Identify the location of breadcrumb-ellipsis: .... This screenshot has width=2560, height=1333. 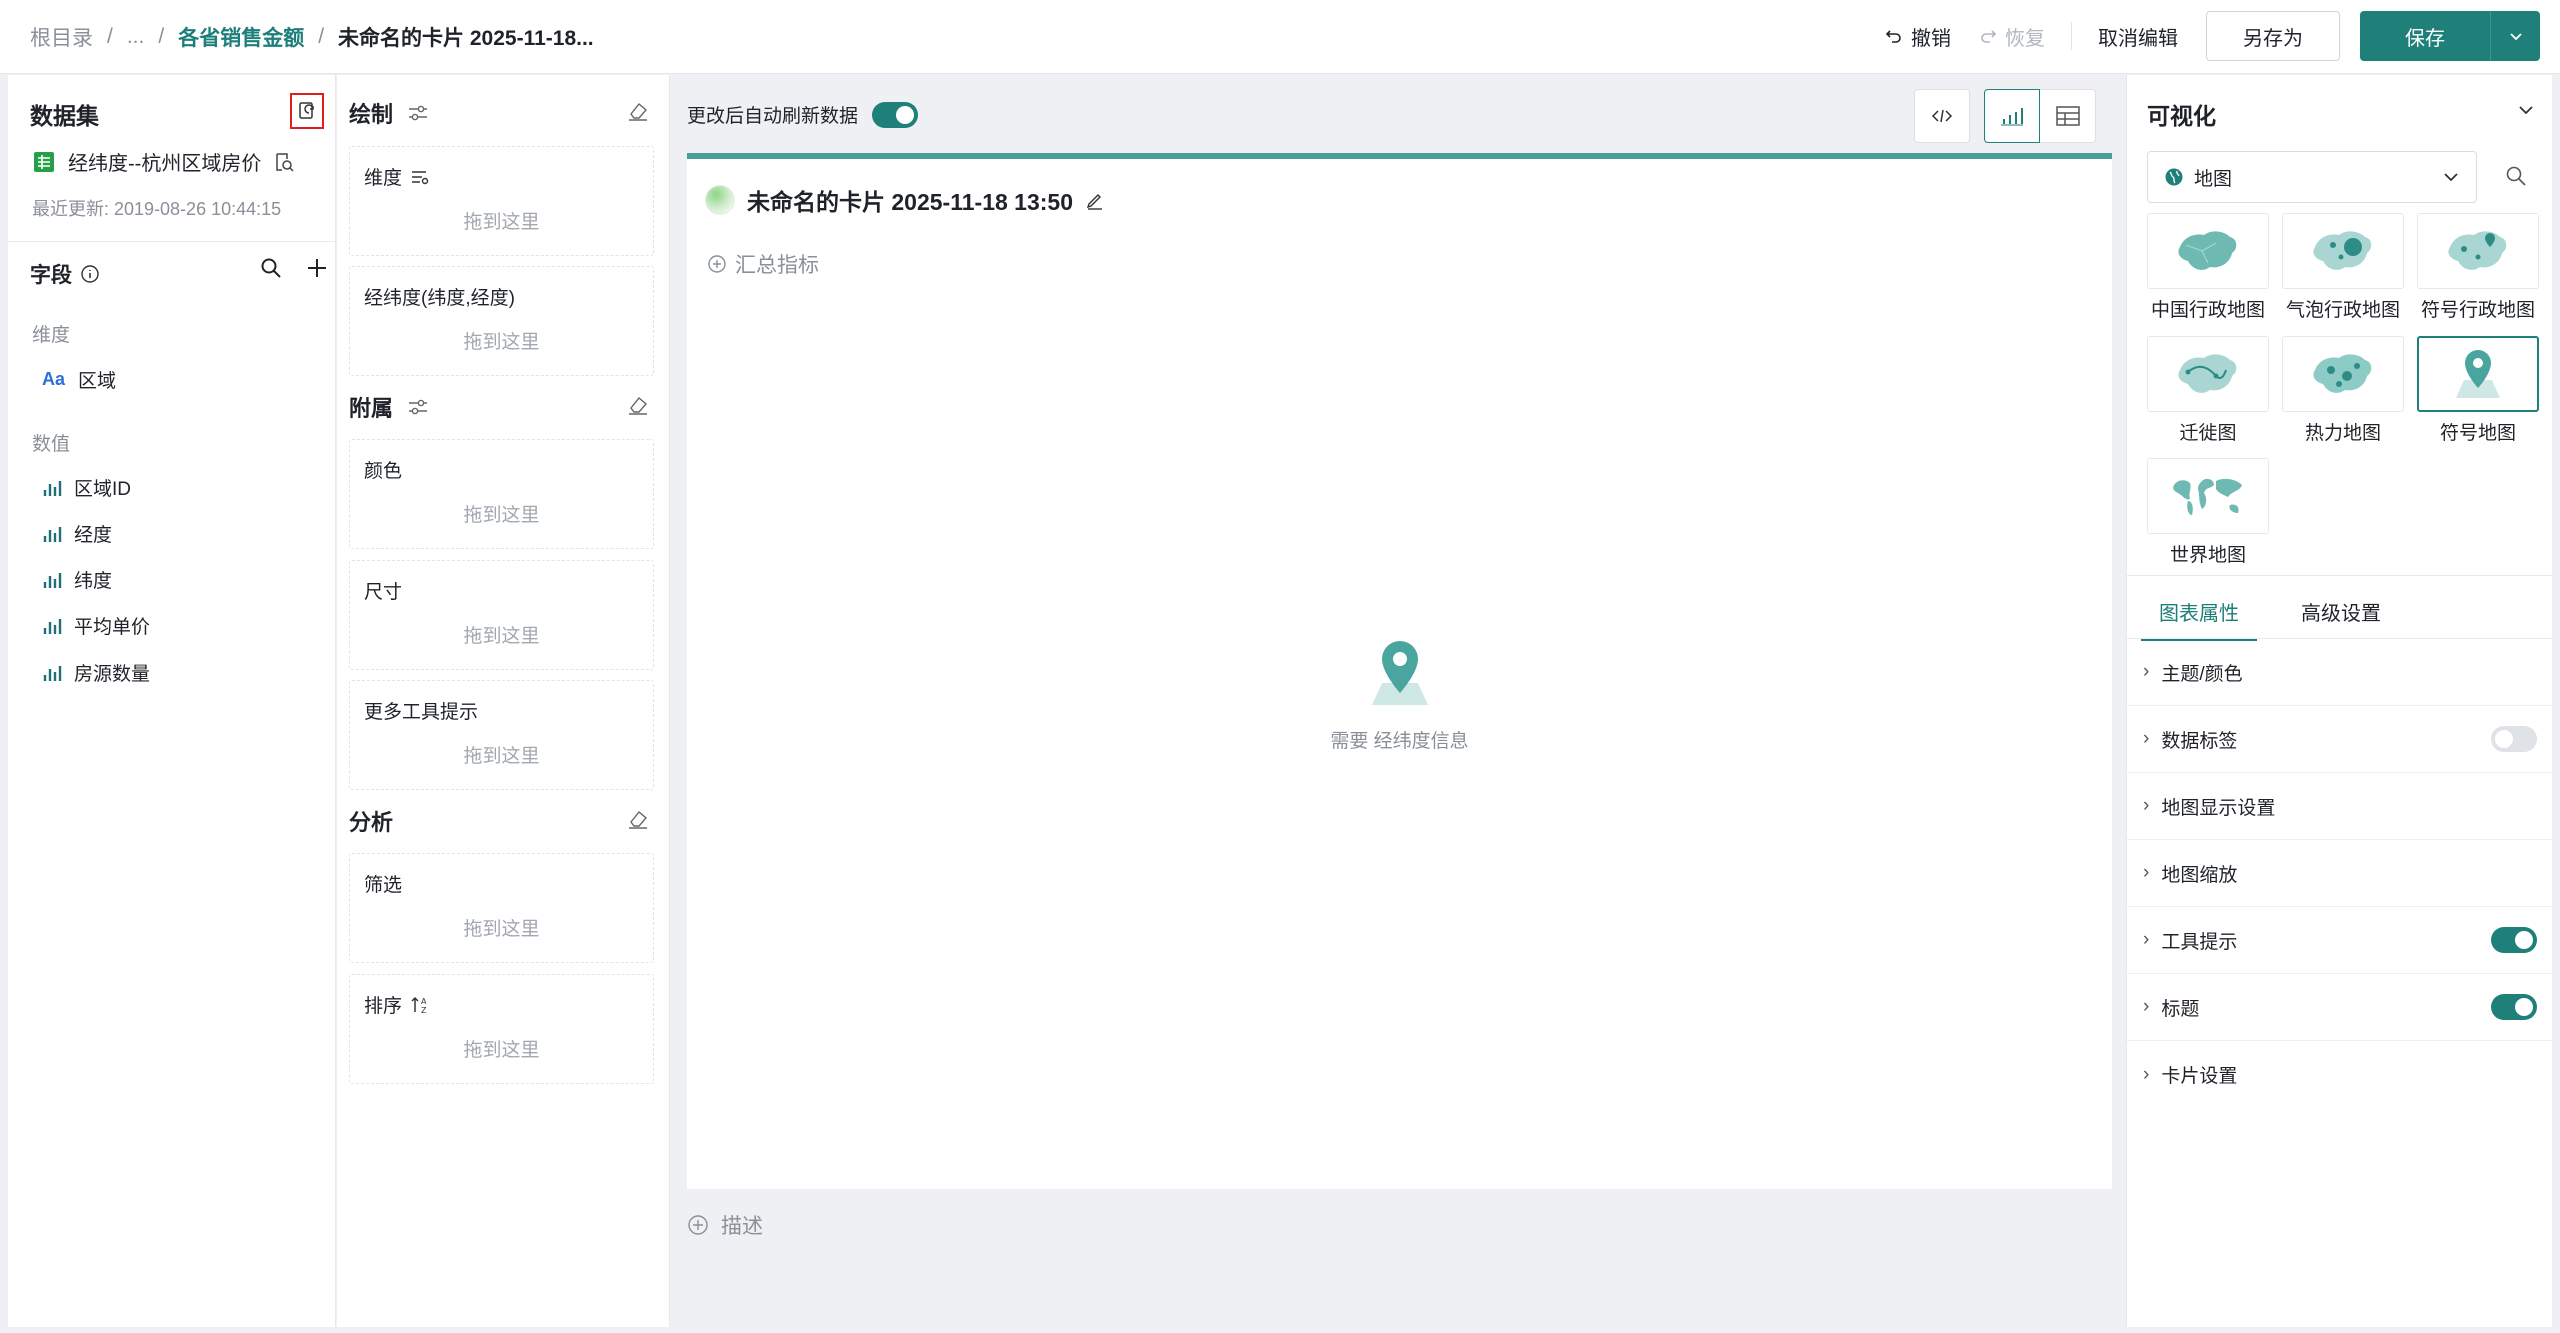
(136, 37).